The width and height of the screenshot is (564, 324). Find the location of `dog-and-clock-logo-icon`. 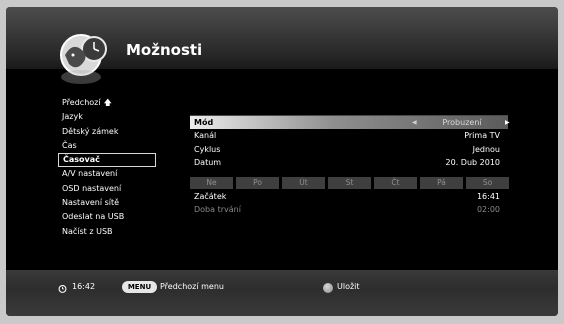

dog-and-clock-logo-icon is located at coordinates (83, 59).